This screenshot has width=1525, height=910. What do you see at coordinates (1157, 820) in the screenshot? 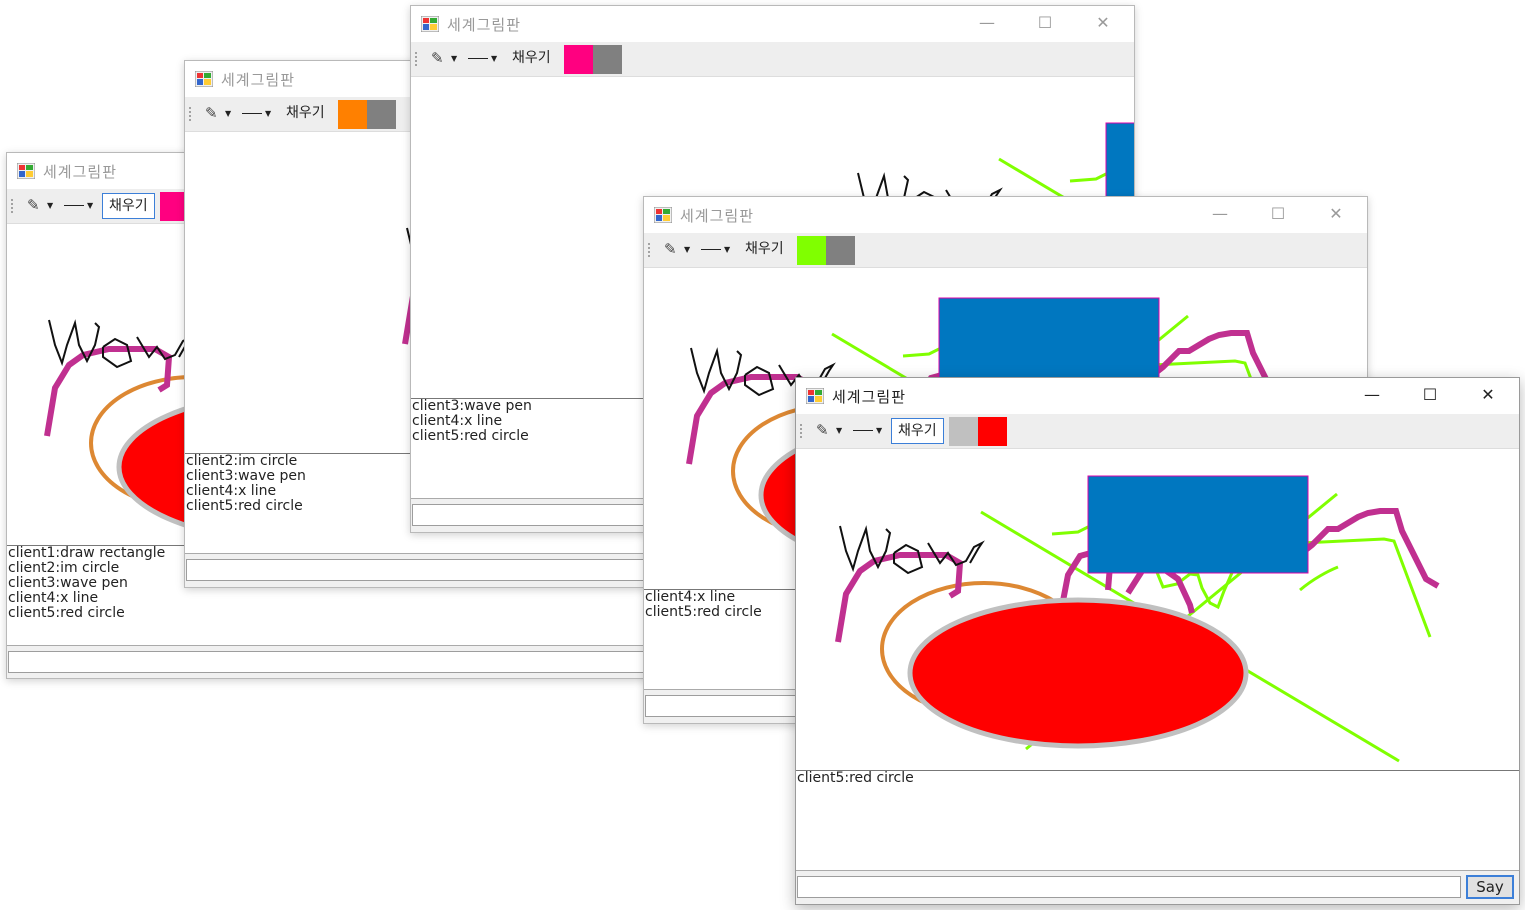
I see `chat-log: client5:red circle` at bounding box center [1157, 820].